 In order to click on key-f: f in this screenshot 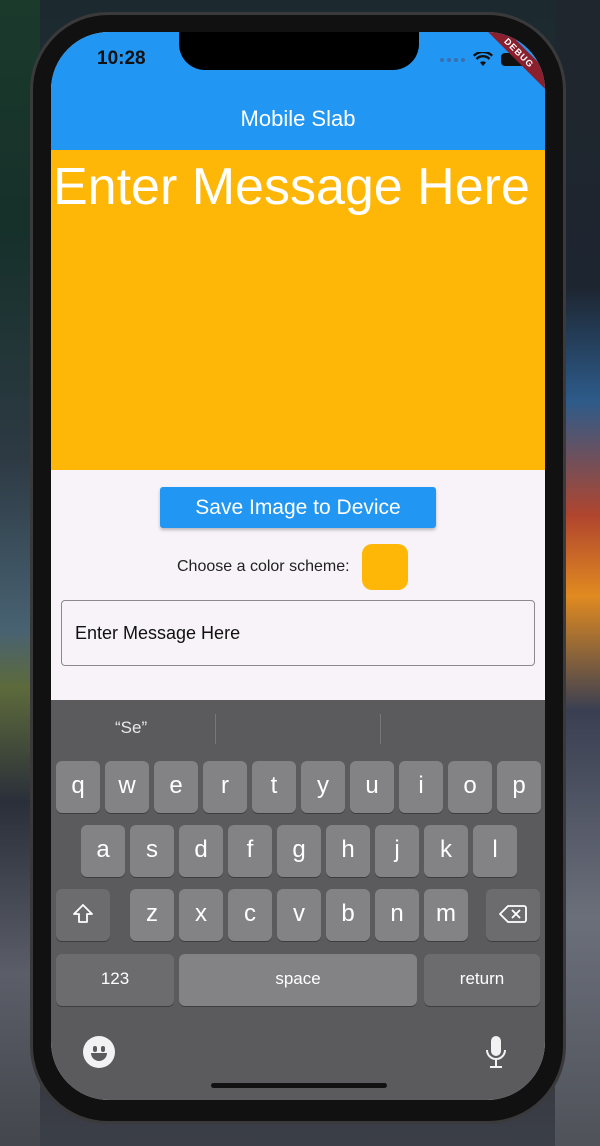, I will do `click(250, 851)`.